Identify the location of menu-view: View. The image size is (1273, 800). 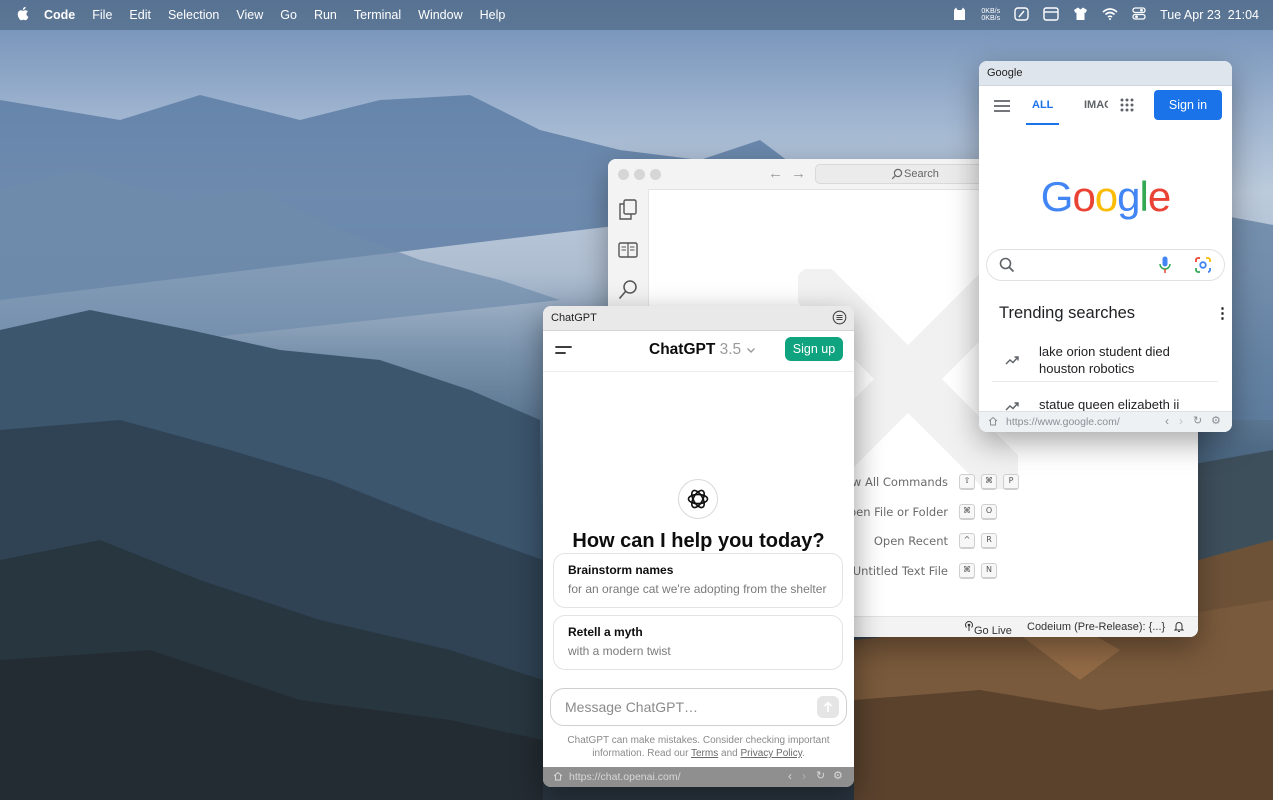
(249, 15).